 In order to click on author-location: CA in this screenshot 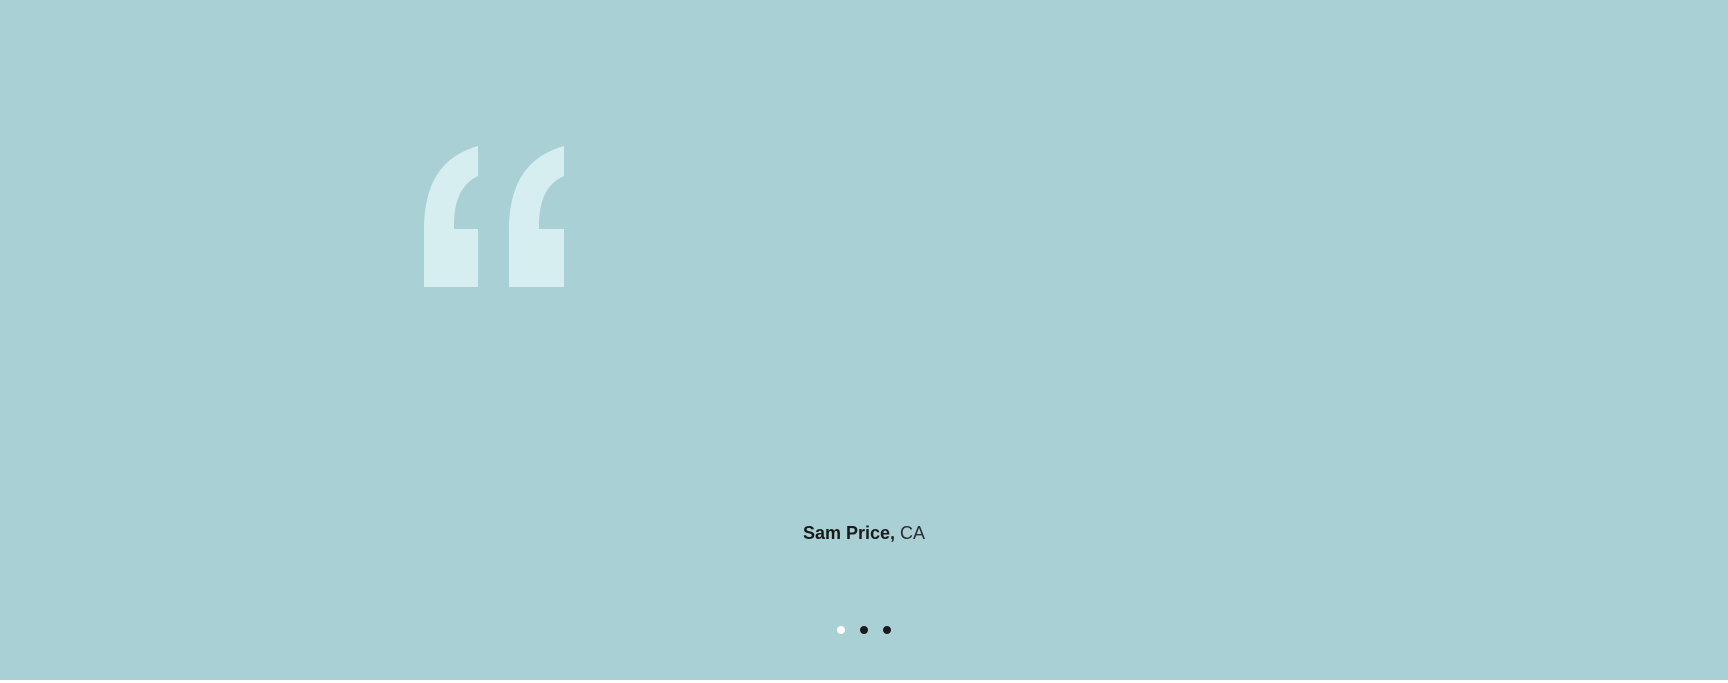, I will do `click(913, 533)`.